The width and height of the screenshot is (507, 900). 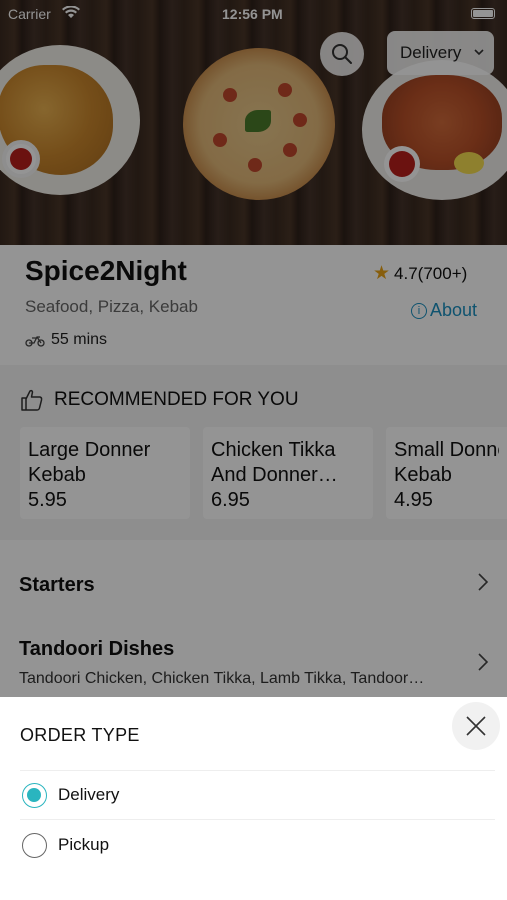 What do you see at coordinates (34, 845) in the screenshot?
I see `radio-unselected` at bounding box center [34, 845].